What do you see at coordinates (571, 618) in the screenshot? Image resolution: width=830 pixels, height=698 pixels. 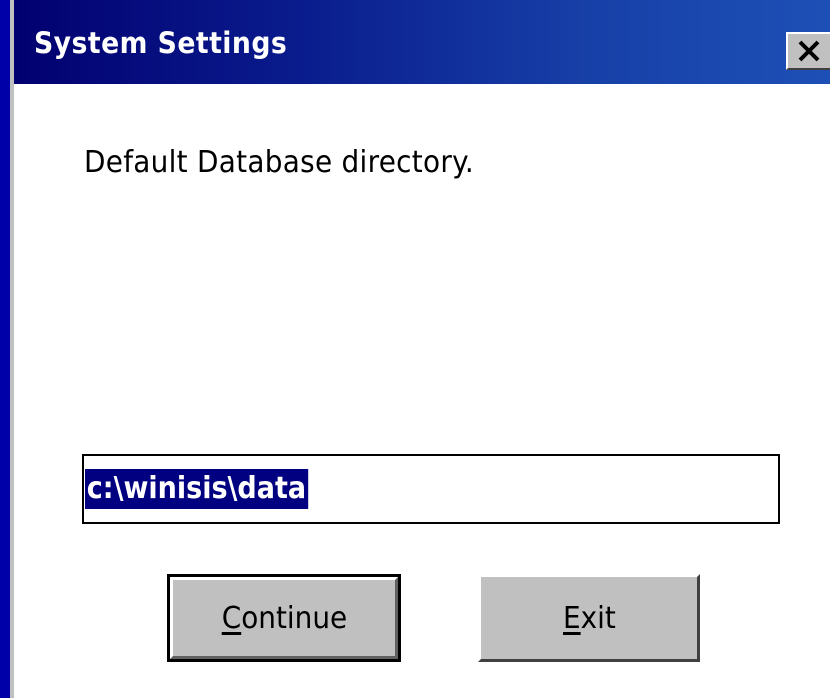 I see `exit-mnemonic: E` at bounding box center [571, 618].